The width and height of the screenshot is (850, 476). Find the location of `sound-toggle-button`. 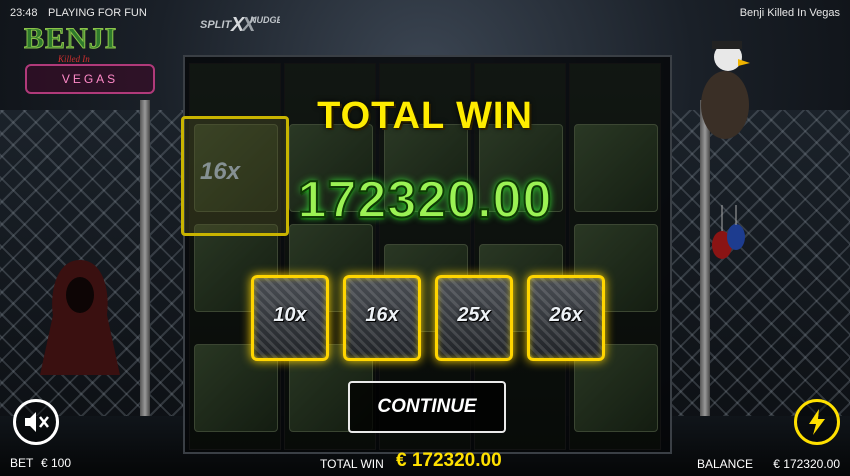

sound-toggle-button is located at coordinates (36, 422).